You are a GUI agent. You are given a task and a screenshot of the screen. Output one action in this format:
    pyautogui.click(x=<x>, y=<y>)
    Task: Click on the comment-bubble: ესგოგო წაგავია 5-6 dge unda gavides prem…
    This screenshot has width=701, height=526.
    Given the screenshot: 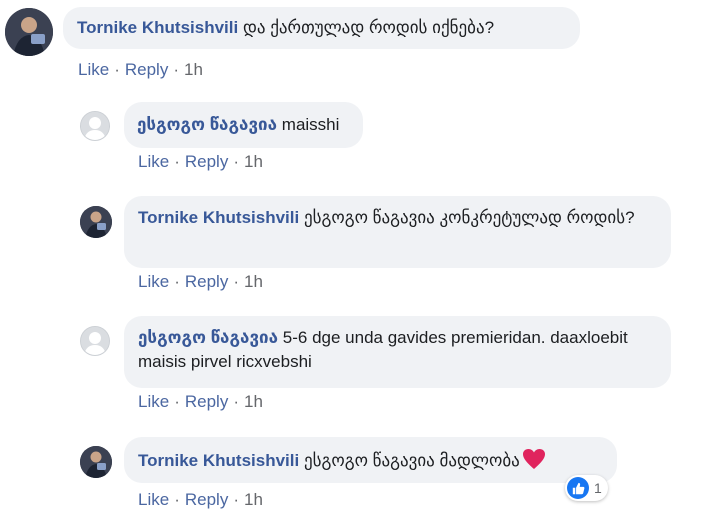 What is the action you would take?
    pyautogui.click(x=397, y=352)
    